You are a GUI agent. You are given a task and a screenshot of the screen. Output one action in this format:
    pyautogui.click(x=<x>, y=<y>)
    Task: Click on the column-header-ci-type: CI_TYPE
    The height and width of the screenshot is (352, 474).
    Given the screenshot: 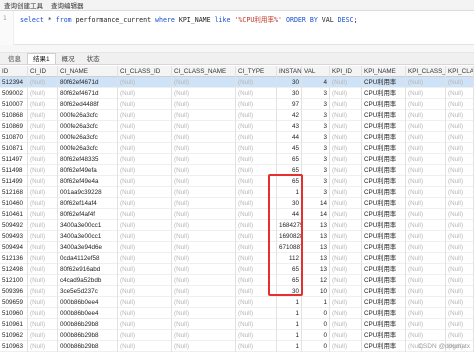 What is the action you would take?
    pyautogui.click(x=256, y=71)
    